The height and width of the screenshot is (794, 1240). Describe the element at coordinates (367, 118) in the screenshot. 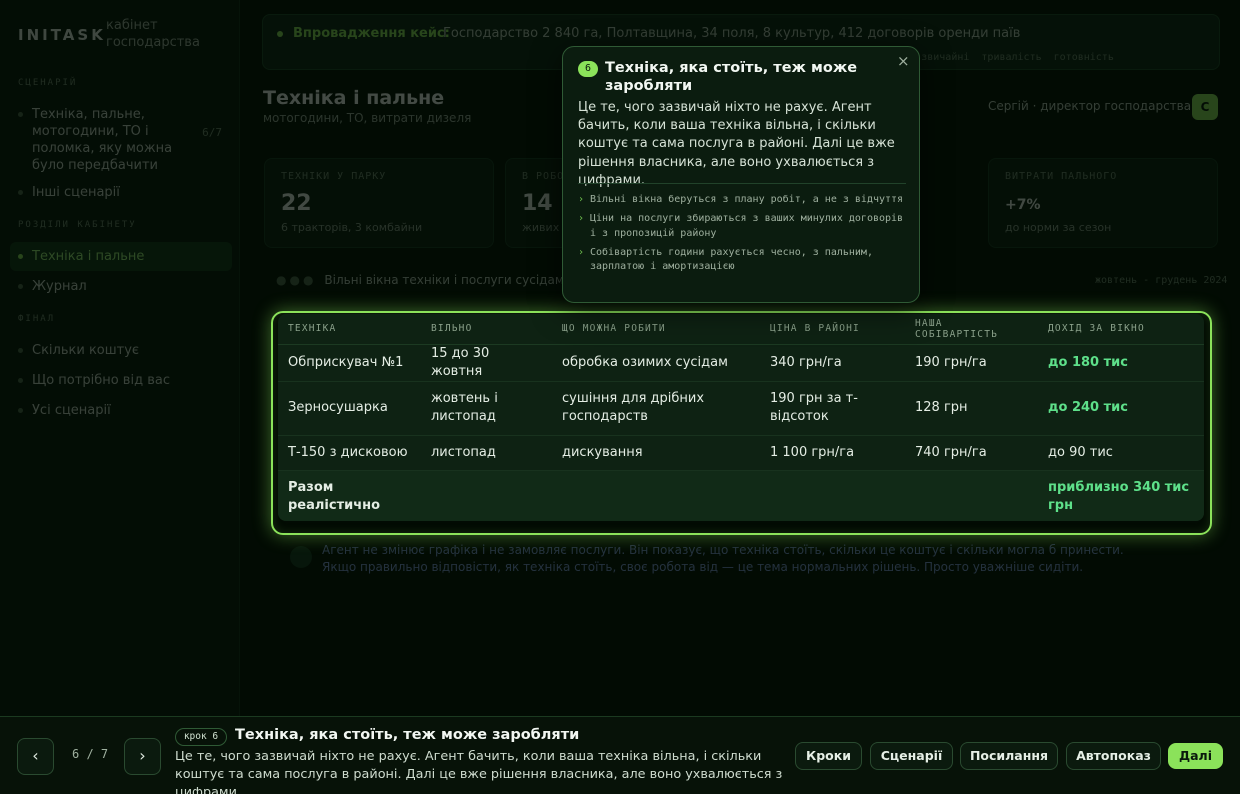

I see `page-subtitle: мотогодини, ТО, витрати дизеля` at that location.